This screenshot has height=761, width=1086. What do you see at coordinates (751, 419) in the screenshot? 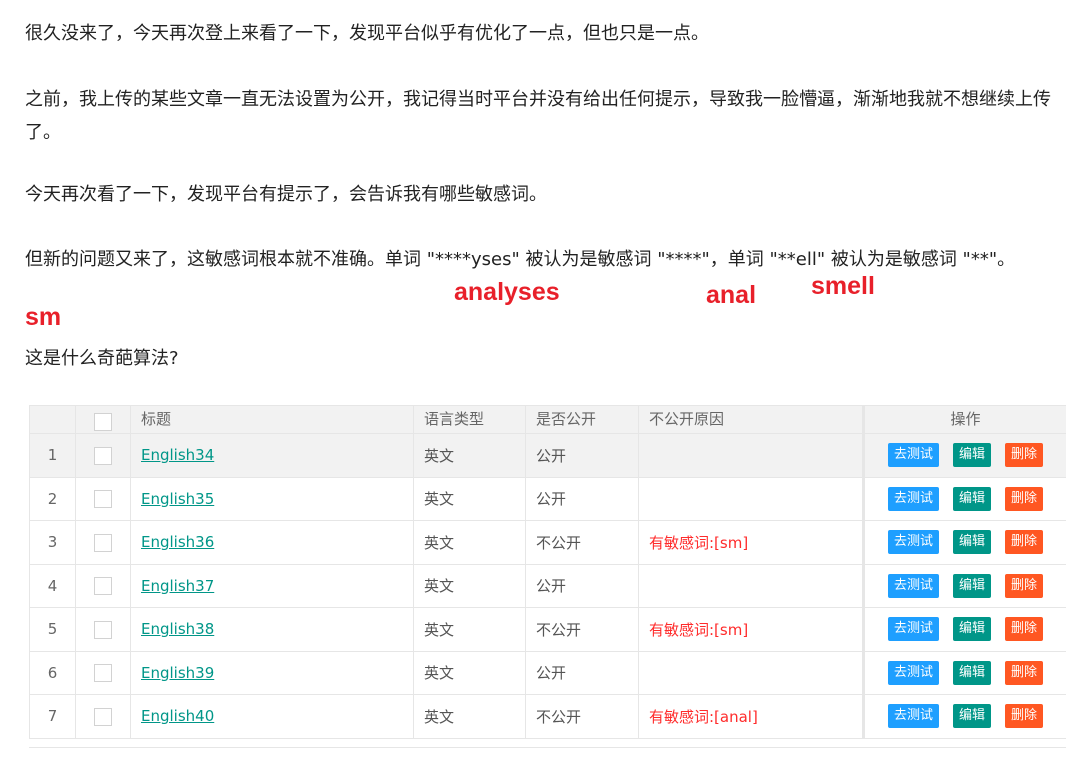
I see `header-reason: 不公开原因` at bounding box center [751, 419].